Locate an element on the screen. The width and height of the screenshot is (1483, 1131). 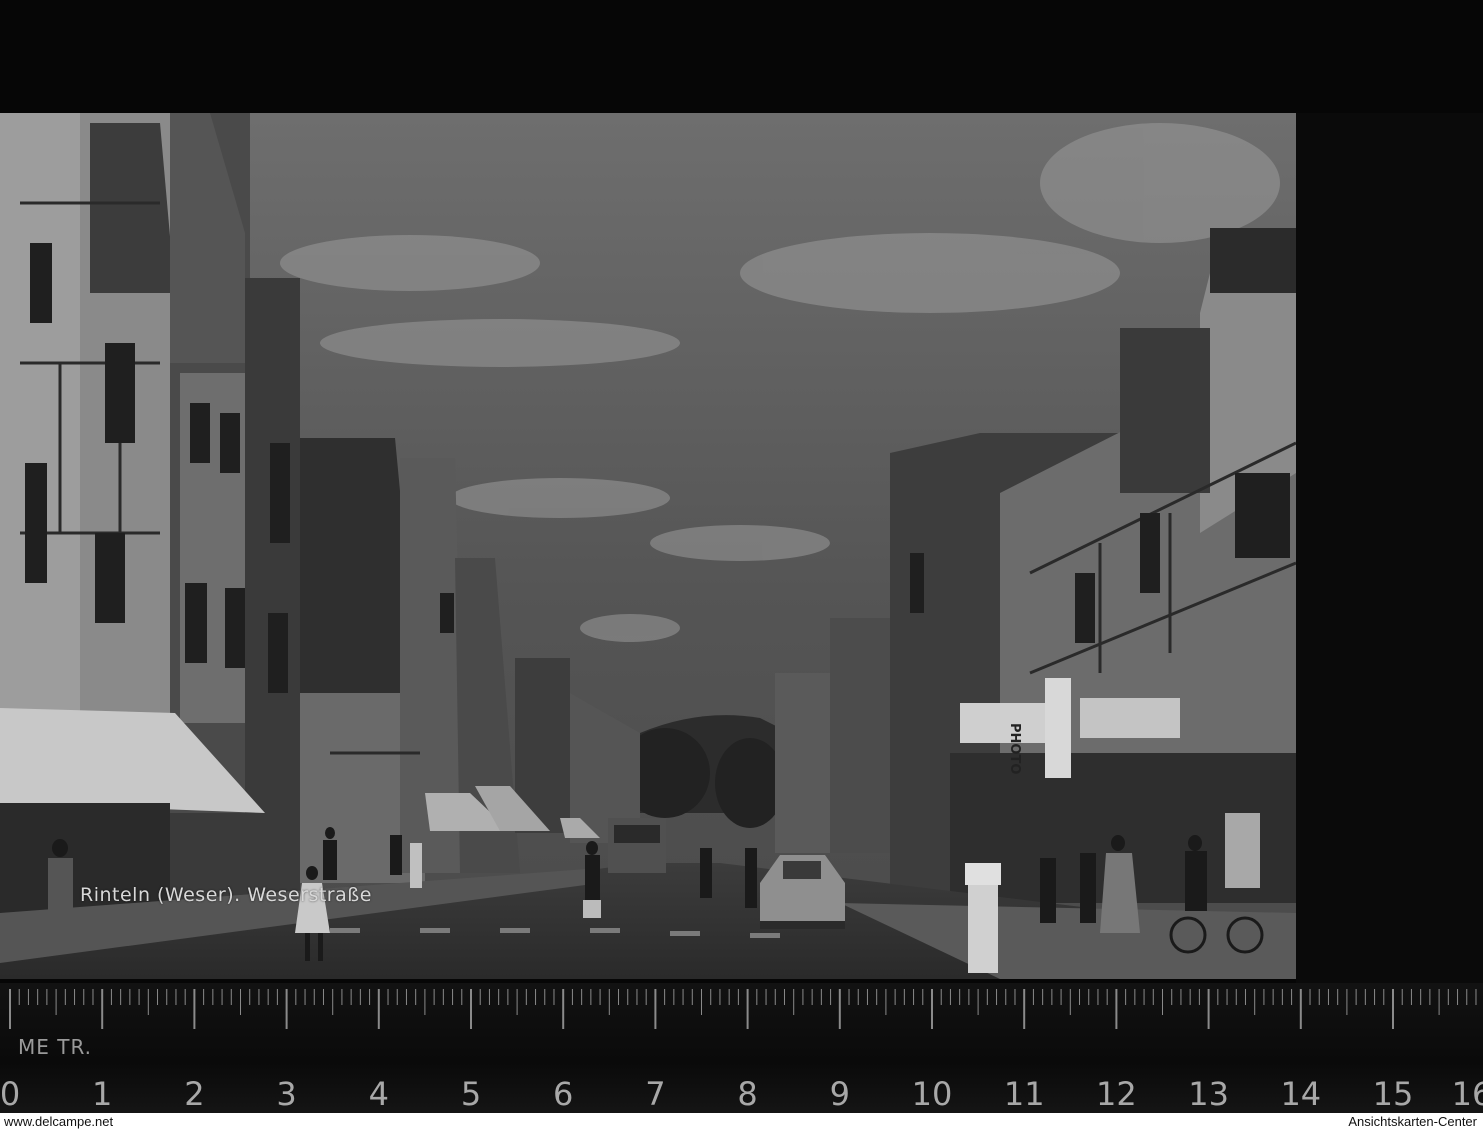
ruler-number: 15 is located at coordinates (1393, 1094).